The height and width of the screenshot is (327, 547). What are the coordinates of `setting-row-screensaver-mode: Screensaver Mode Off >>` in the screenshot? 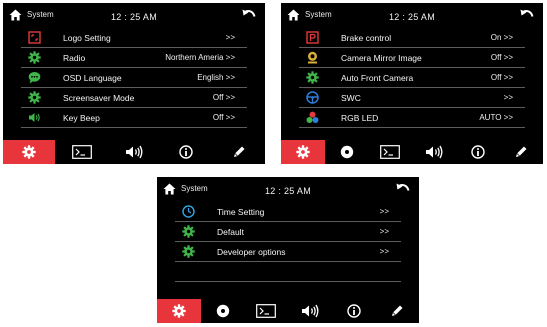 It's located at (134, 98).